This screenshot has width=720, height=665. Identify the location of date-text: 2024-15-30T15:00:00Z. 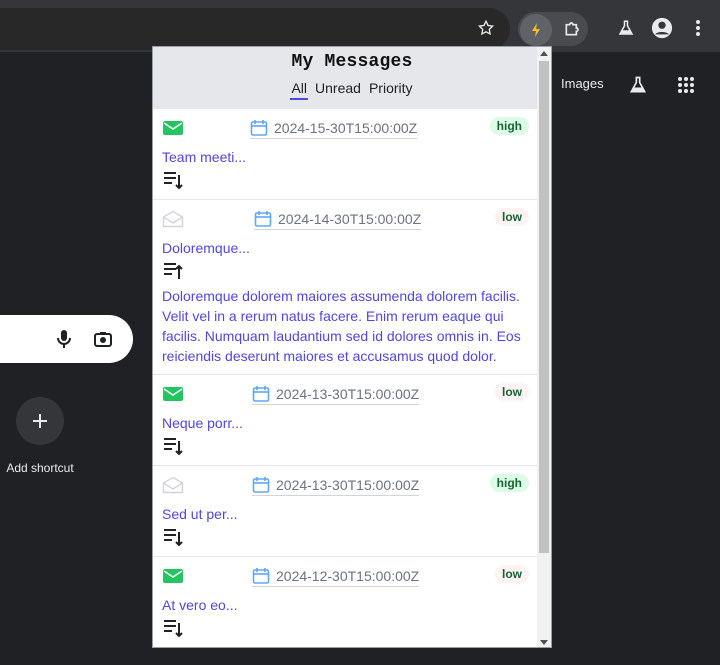
(346, 127).